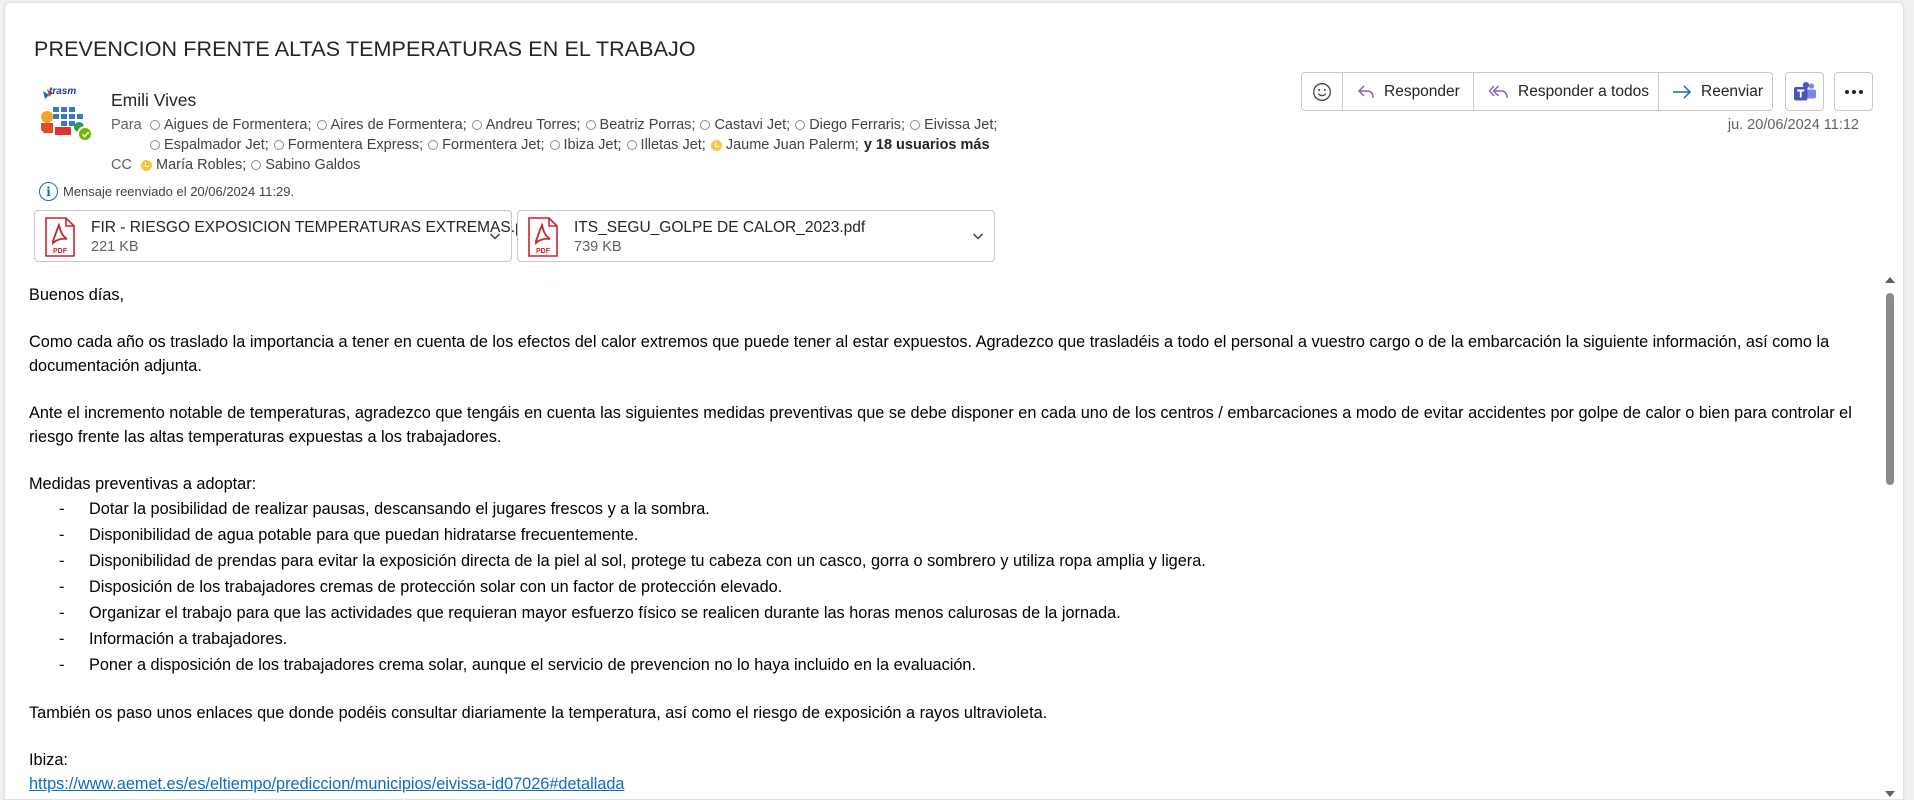 This screenshot has height=800, width=1914. Describe the element at coordinates (121, 165) in the screenshot. I see `cc-label: CC` at that location.